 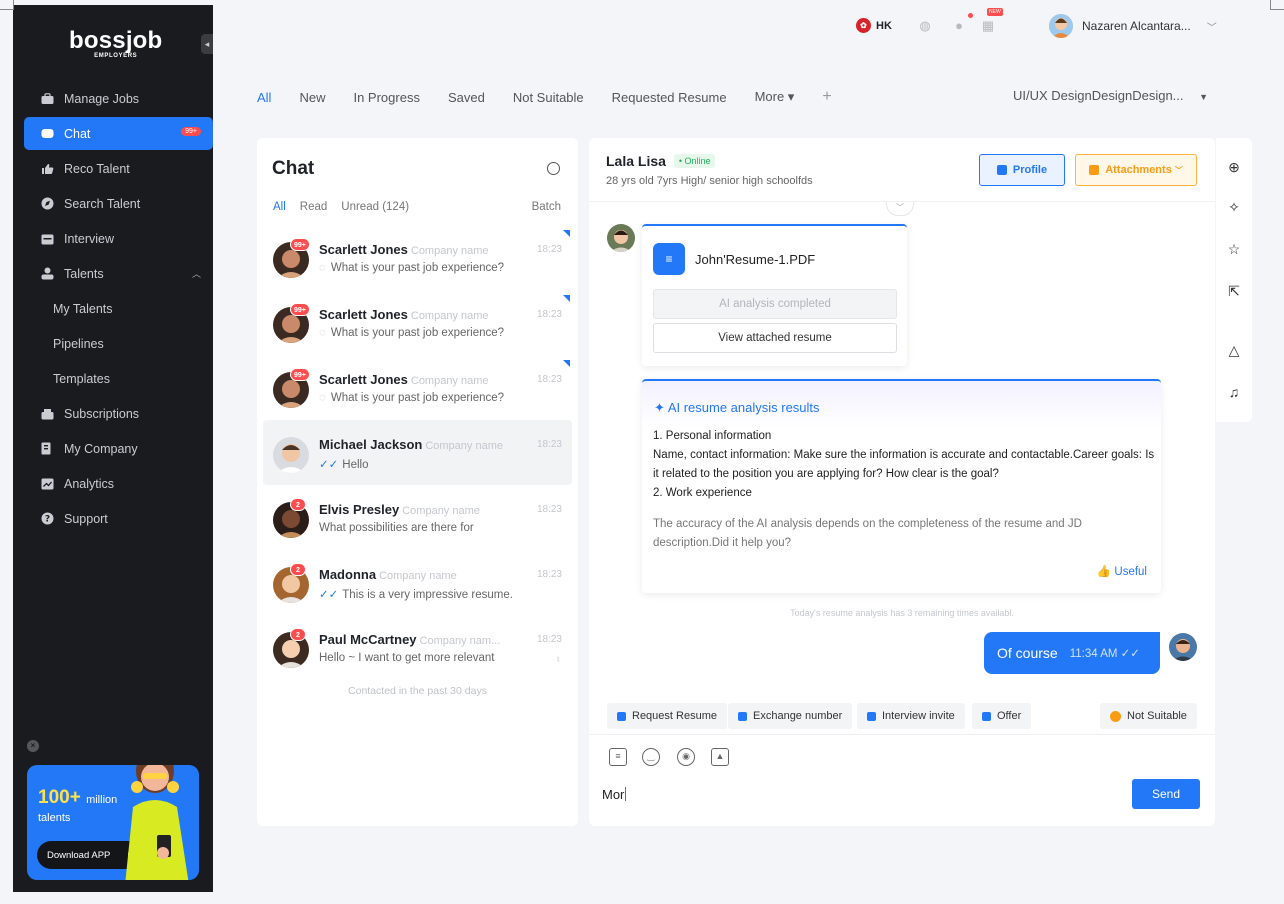 I want to click on filter-unread: Unread (124), so click(x=375, y=207).